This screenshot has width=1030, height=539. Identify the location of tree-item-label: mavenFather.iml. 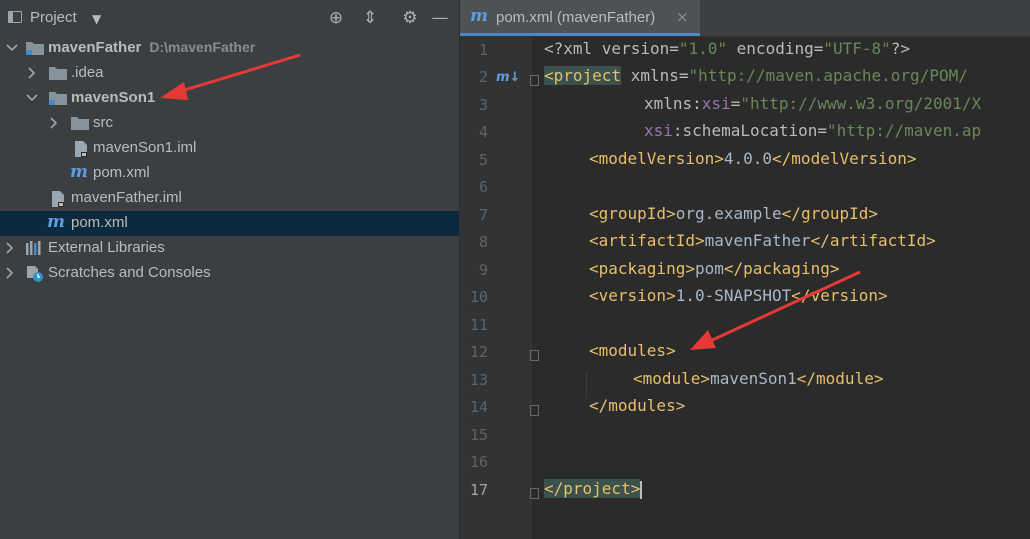
(126, 197).